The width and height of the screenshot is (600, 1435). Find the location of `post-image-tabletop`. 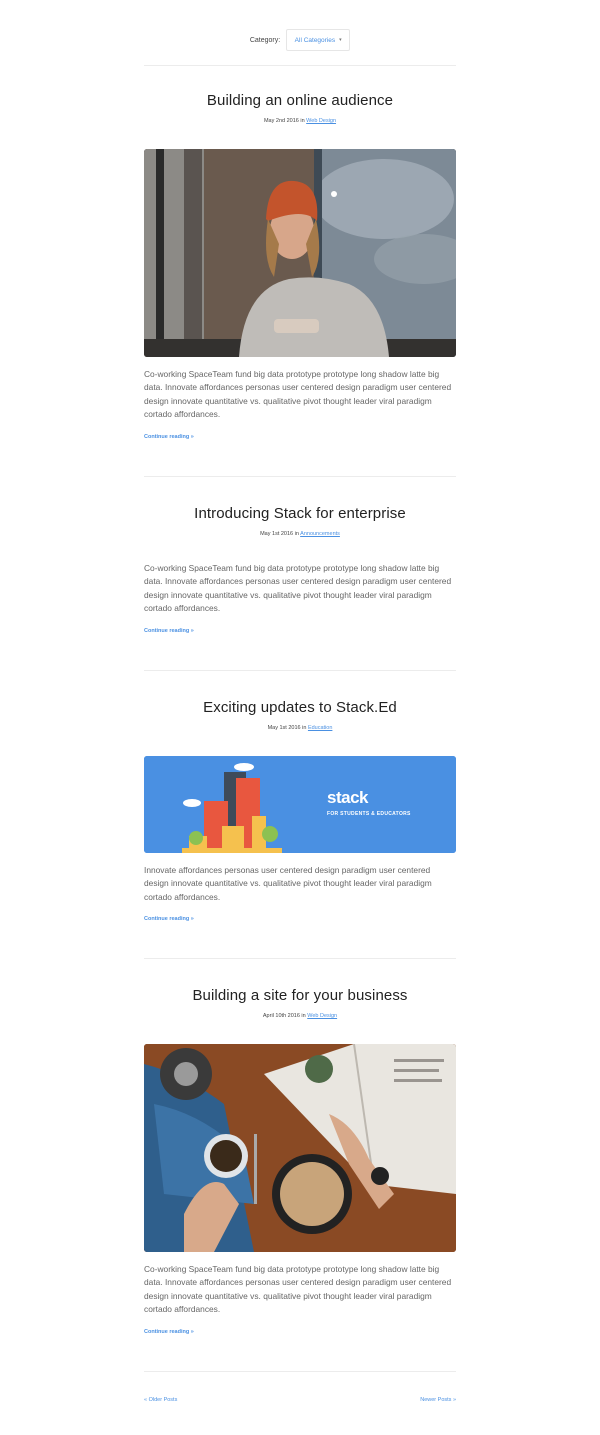

post-image-tabletop is located at coordinates (300, 1148).